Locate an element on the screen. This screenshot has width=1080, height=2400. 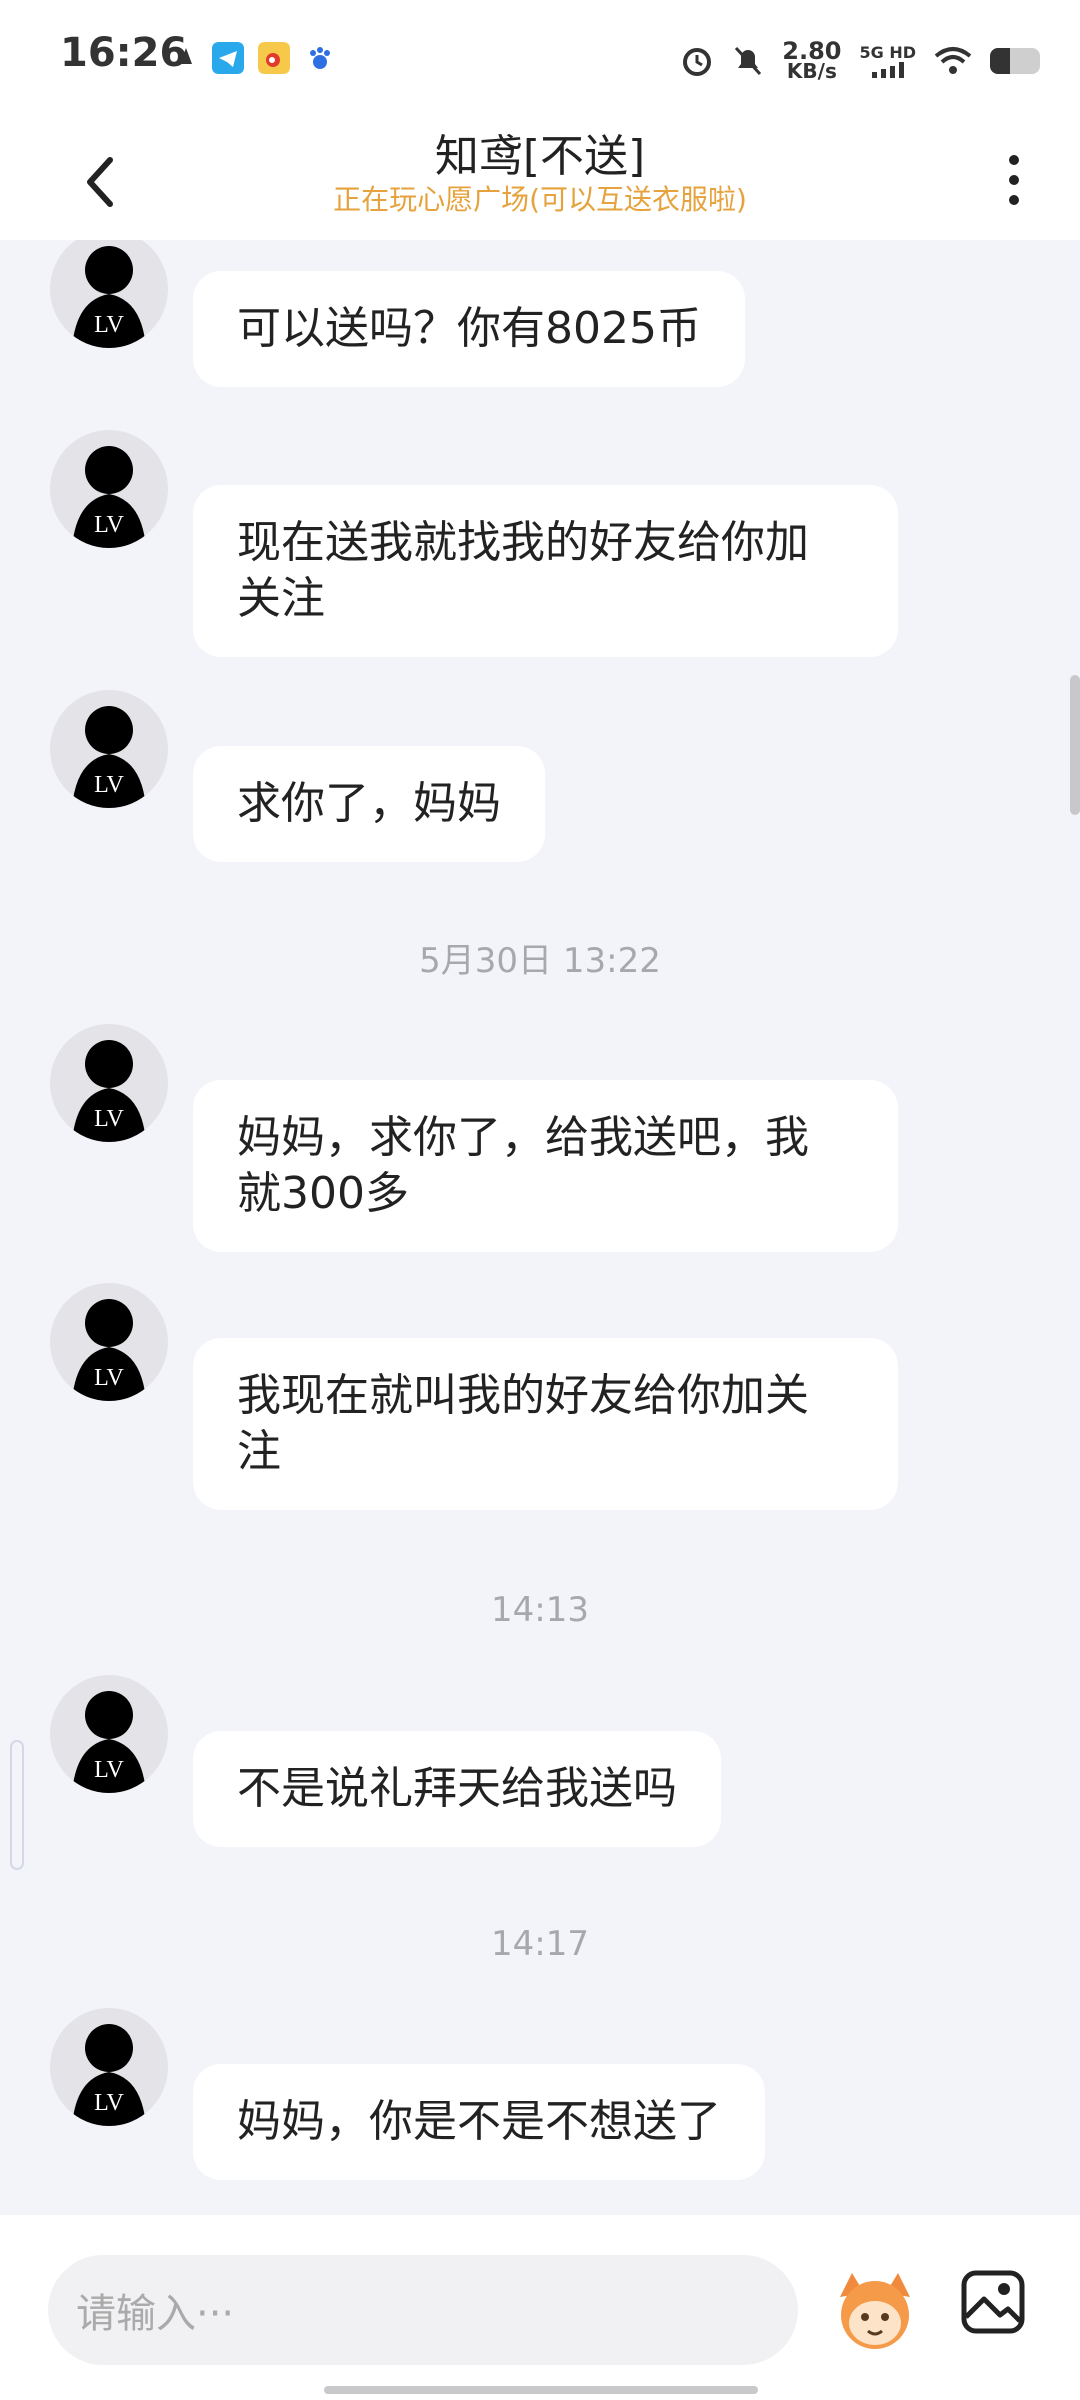
message-bubble: 现在送我就找我的好友给你加 关注 is located at coordinates (545, 571).